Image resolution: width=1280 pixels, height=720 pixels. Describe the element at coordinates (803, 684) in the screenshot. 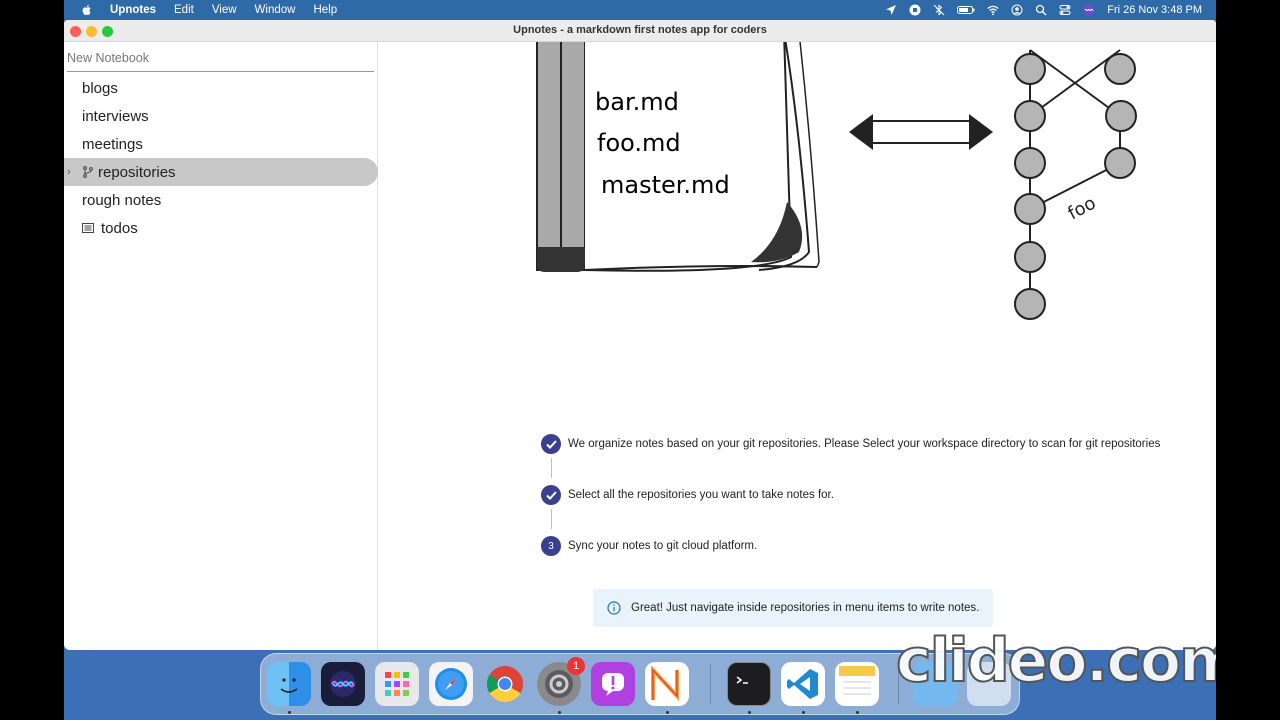

I see `vscode-icon` at that location.